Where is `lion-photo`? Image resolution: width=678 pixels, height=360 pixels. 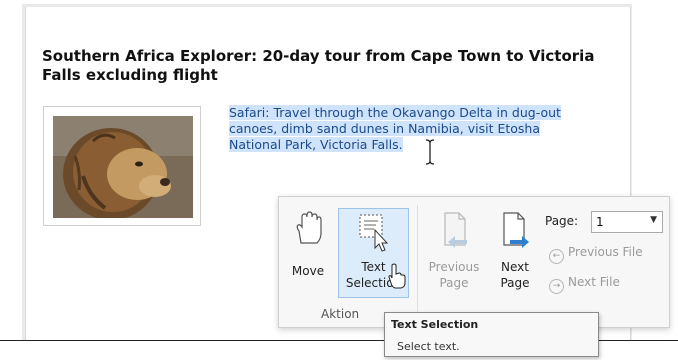 lion-photo is located at coordinates (123, 167).